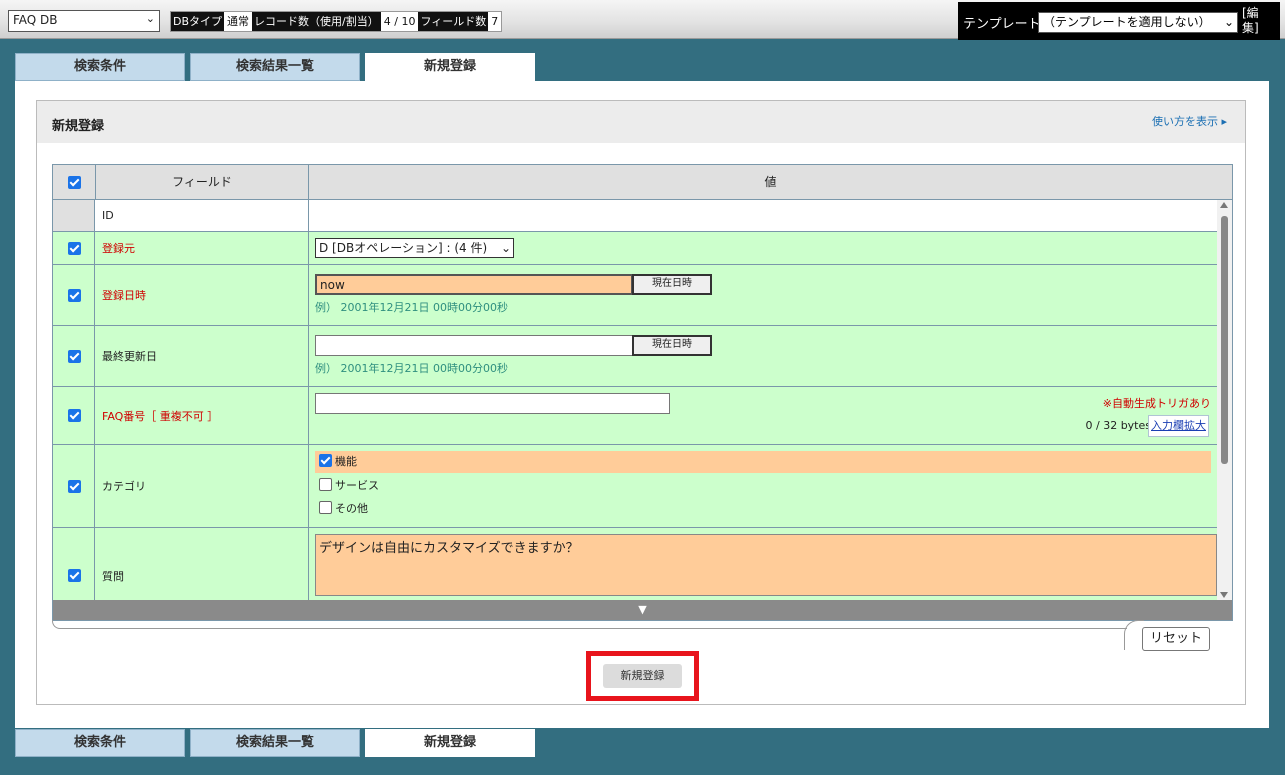  Describe the element at coordinates (453, 21) in the screenshot. I see `field-count-label: フィールド数` at that location.